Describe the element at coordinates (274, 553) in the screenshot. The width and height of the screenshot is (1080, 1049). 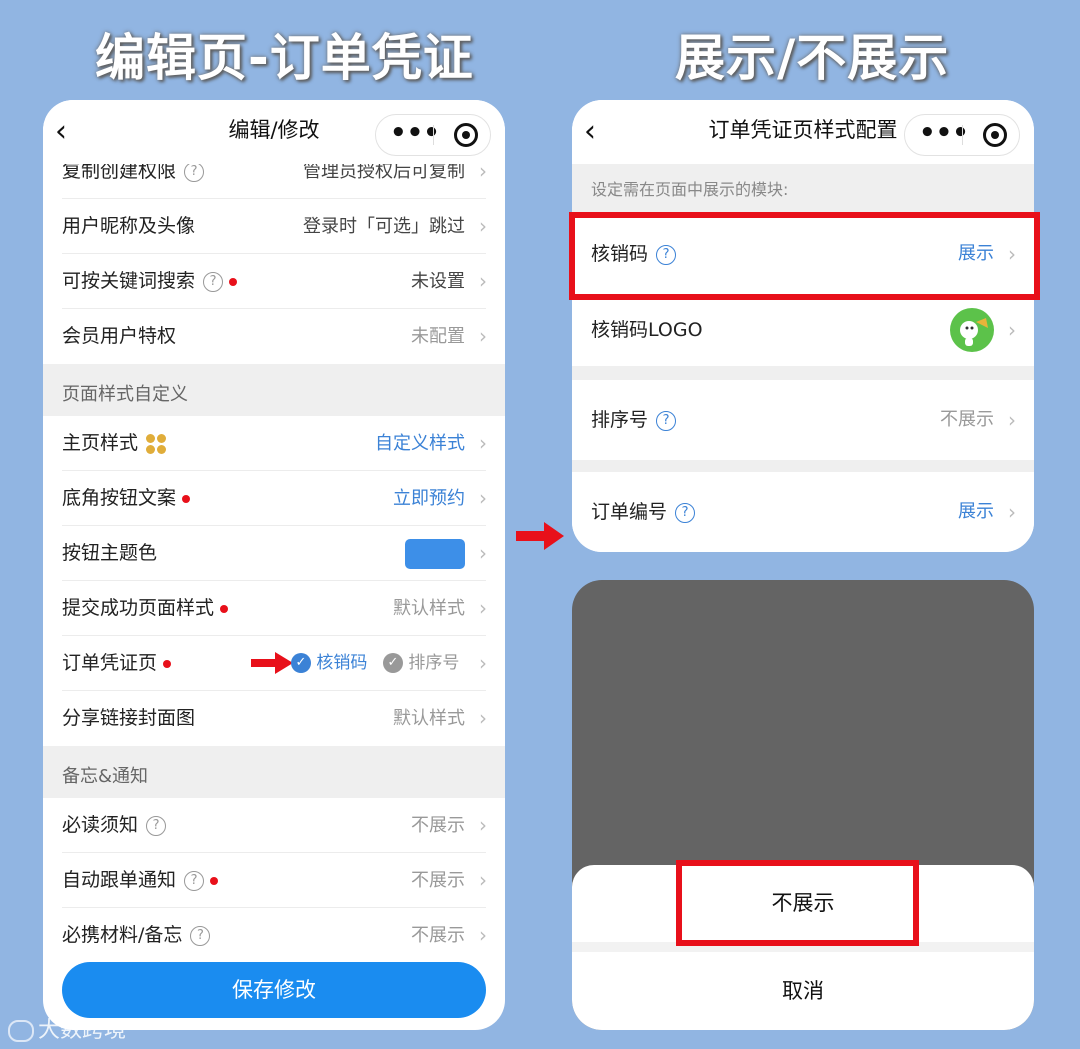
I see `row-button-theme-color: 按钮主题色 ›` at that location.